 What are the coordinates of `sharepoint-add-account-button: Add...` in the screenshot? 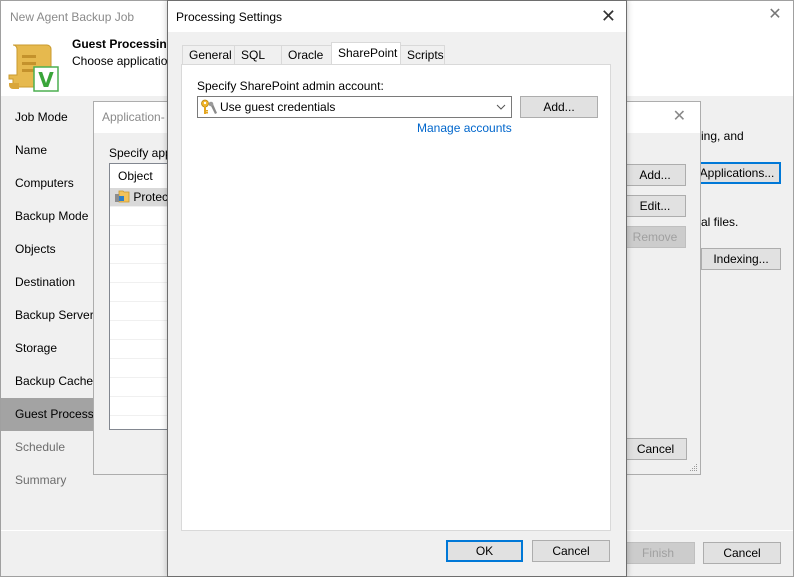 It's located at (559, 107).